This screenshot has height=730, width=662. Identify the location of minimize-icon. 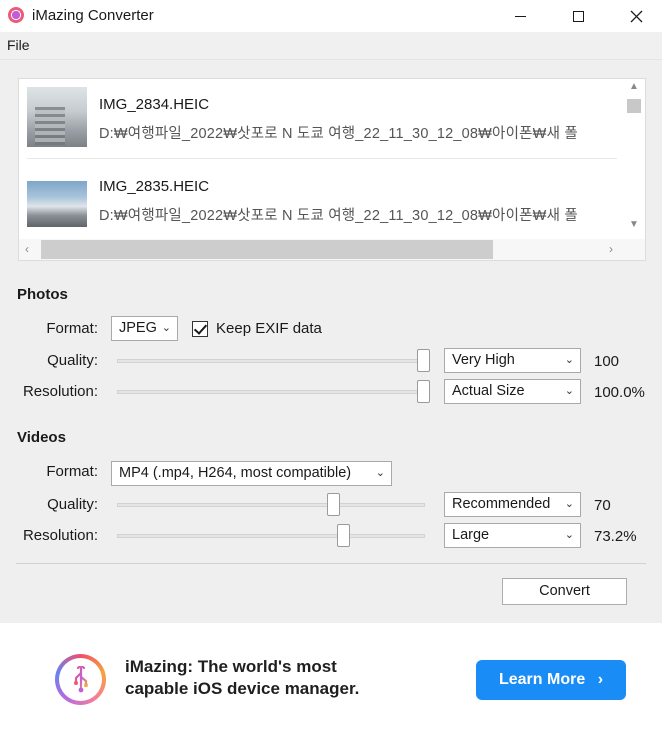
(520, 16).